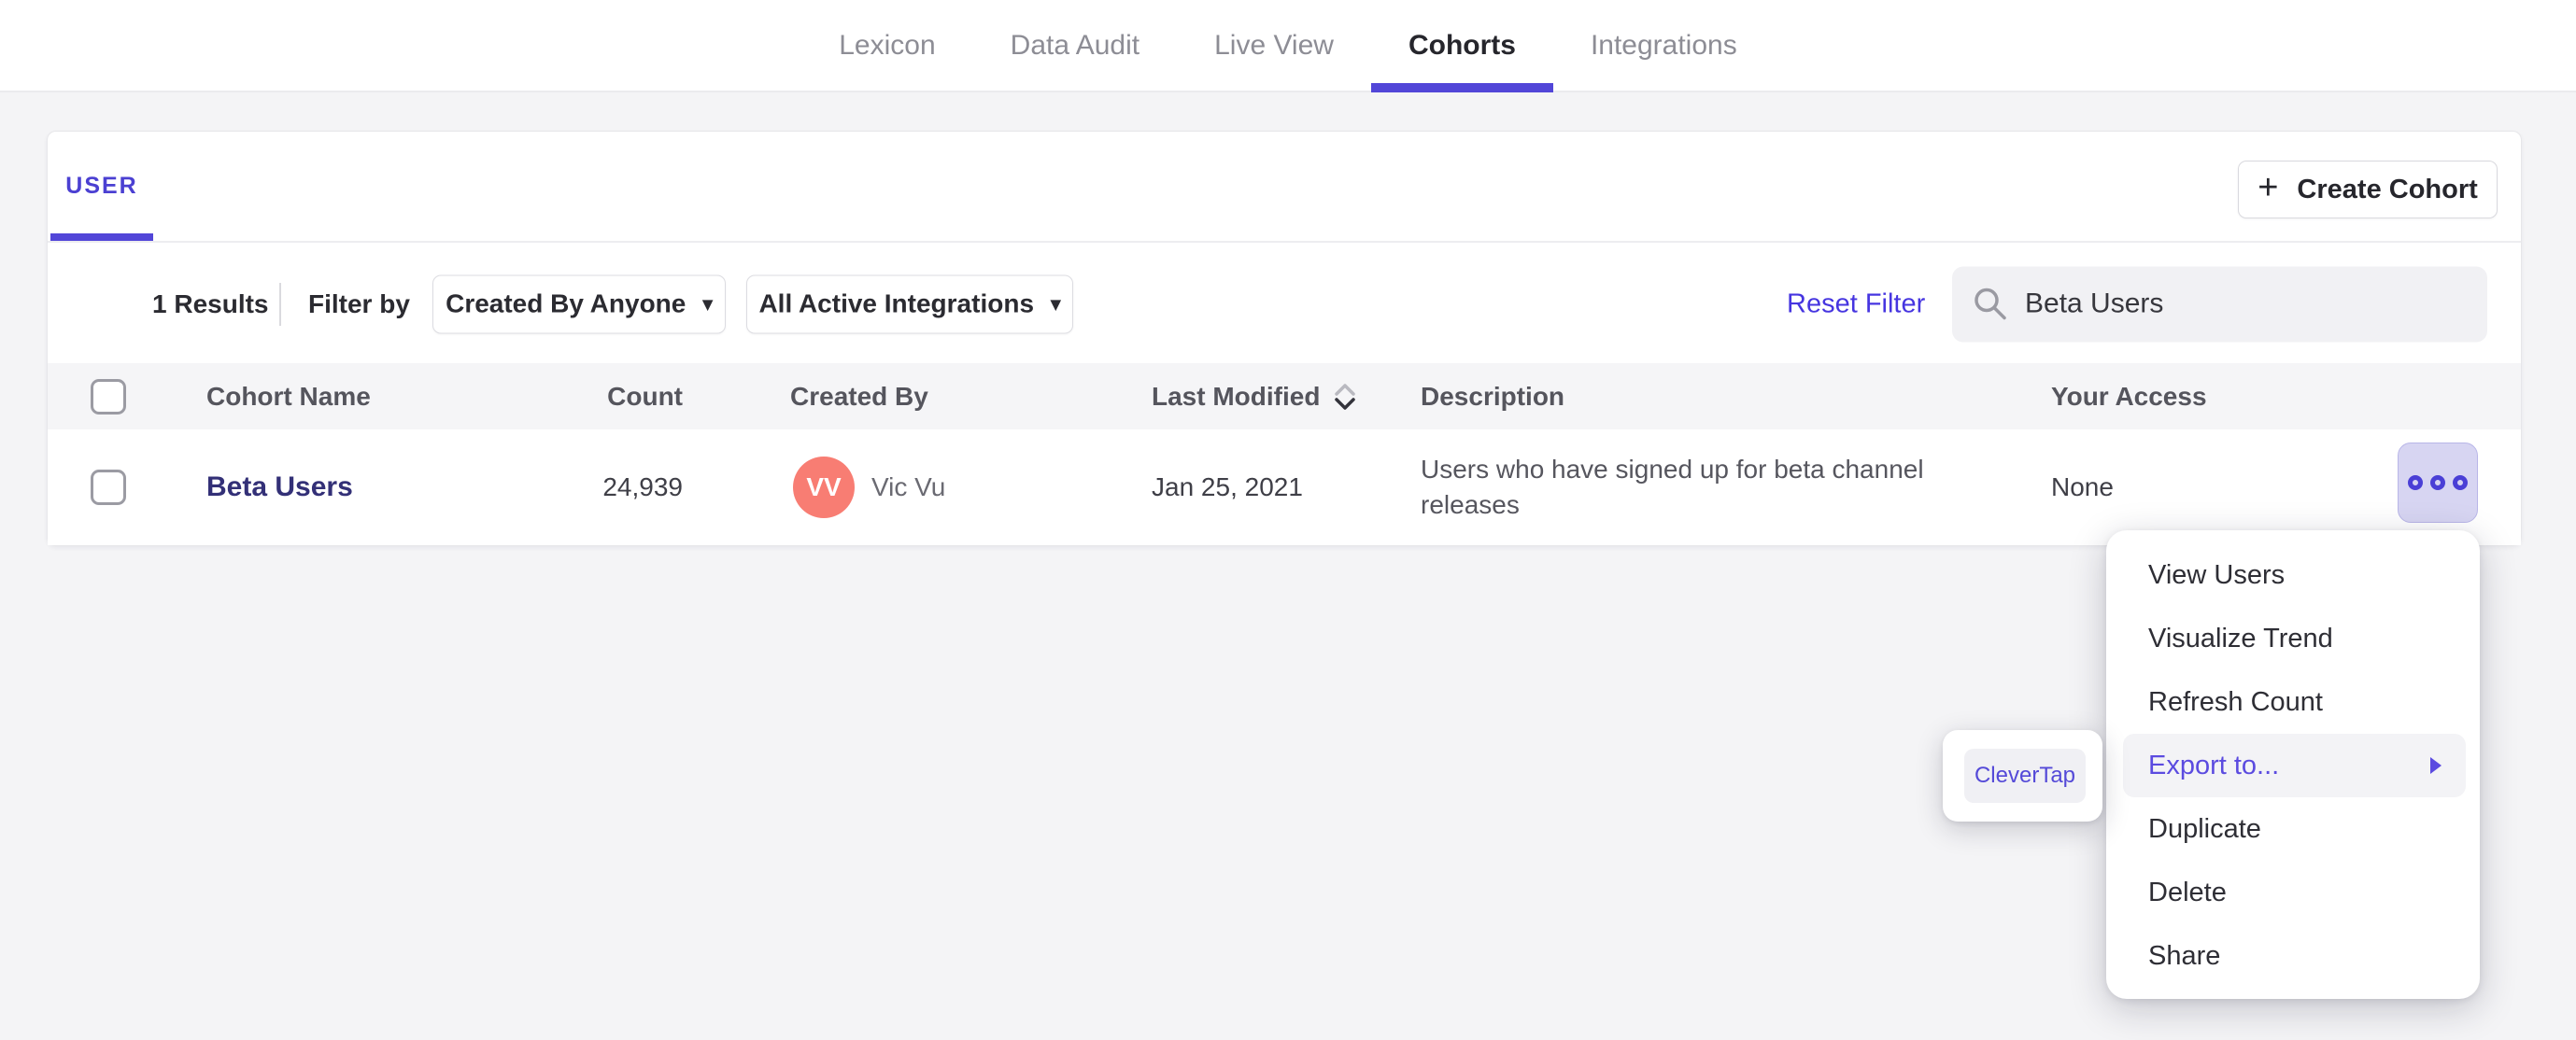  I want to click on tab-lexicon: Lexicon, so click(886, 45).